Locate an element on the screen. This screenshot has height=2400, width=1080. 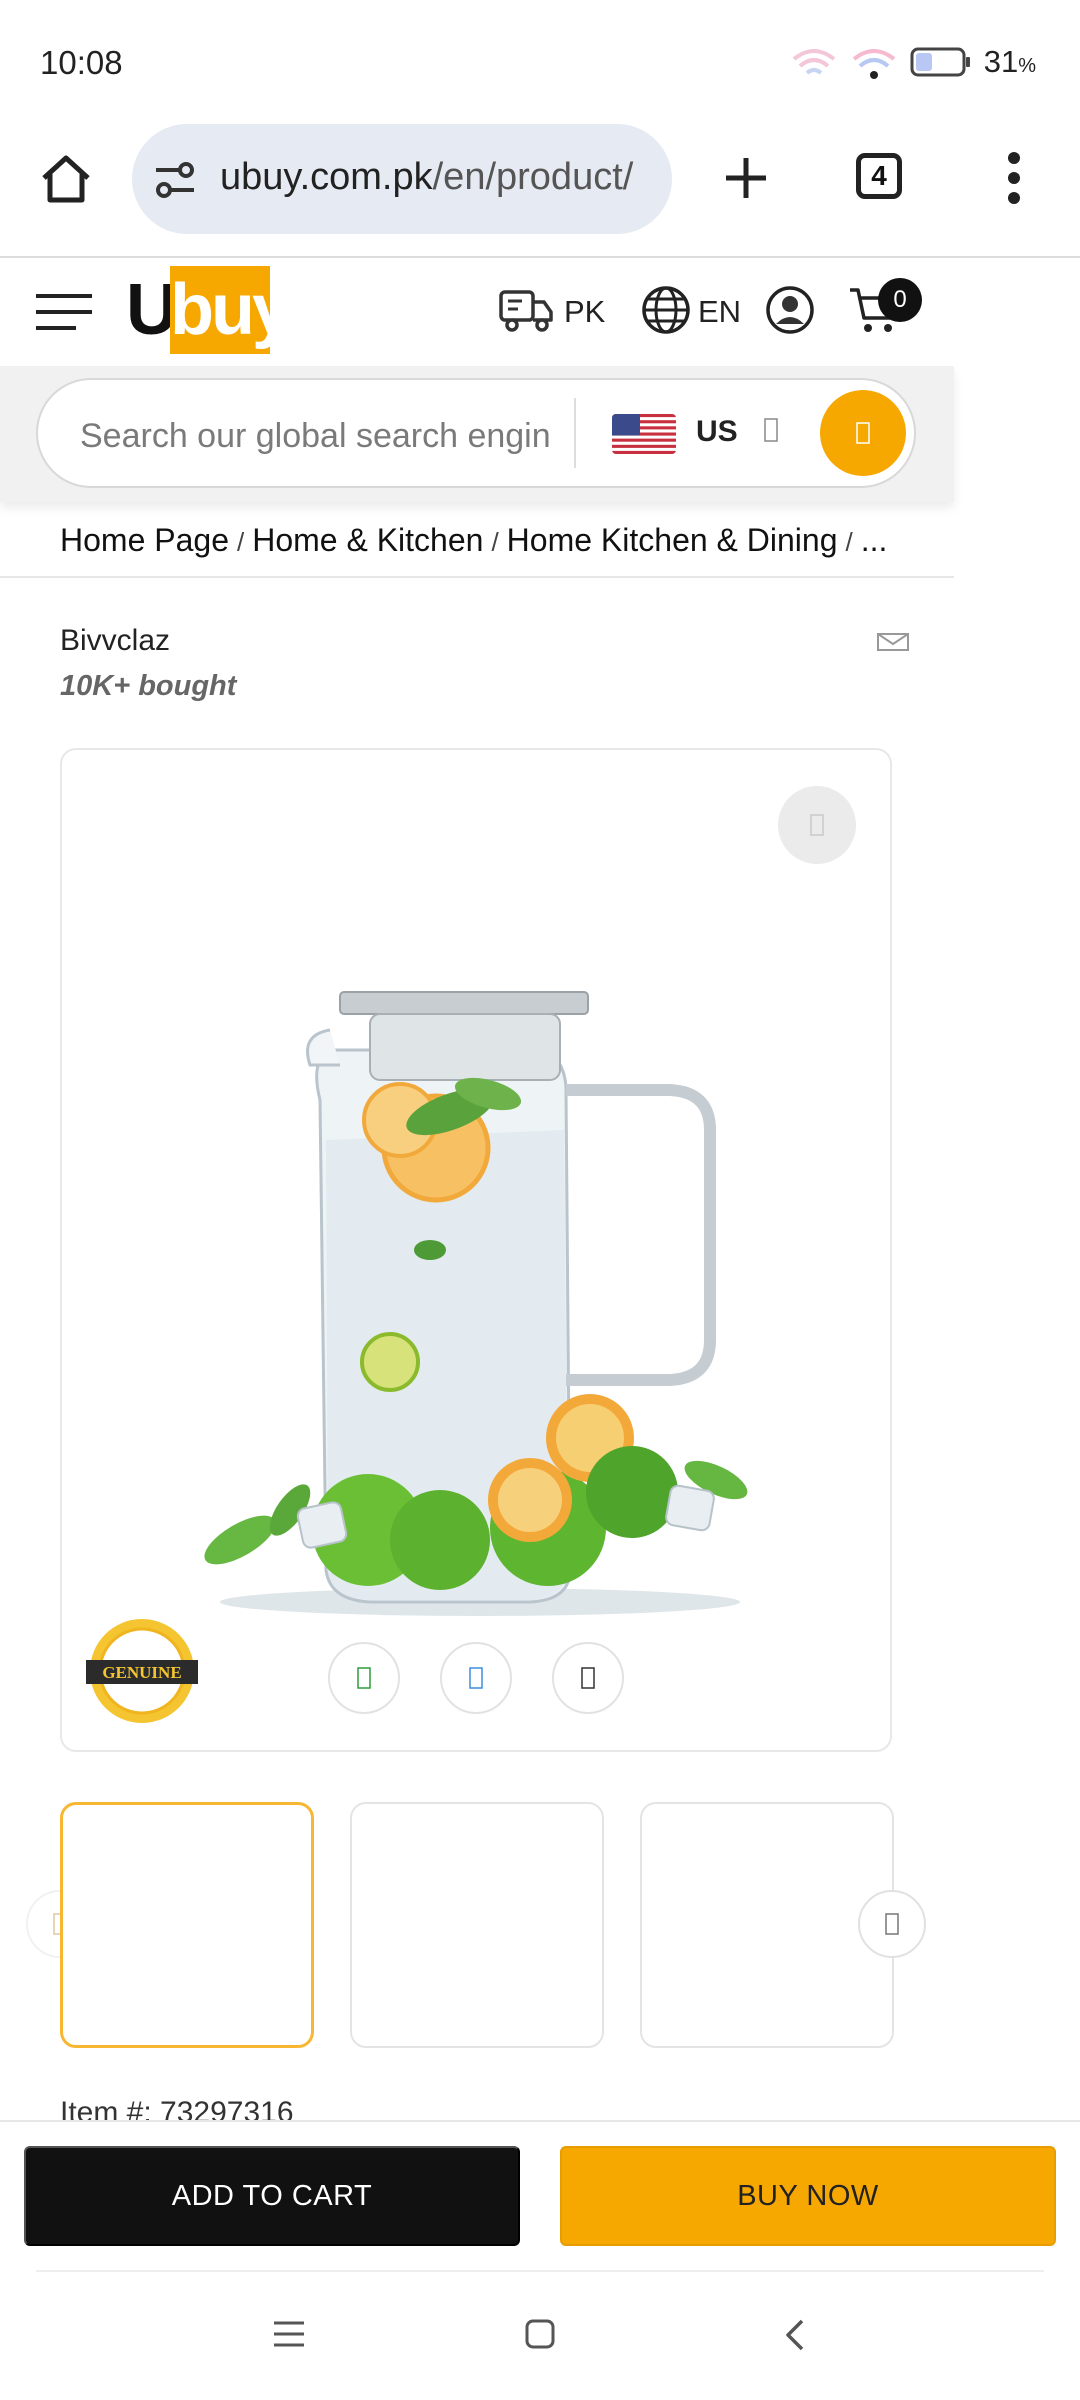
svg-text: GENUINE is located at coordinates (141, 1672).